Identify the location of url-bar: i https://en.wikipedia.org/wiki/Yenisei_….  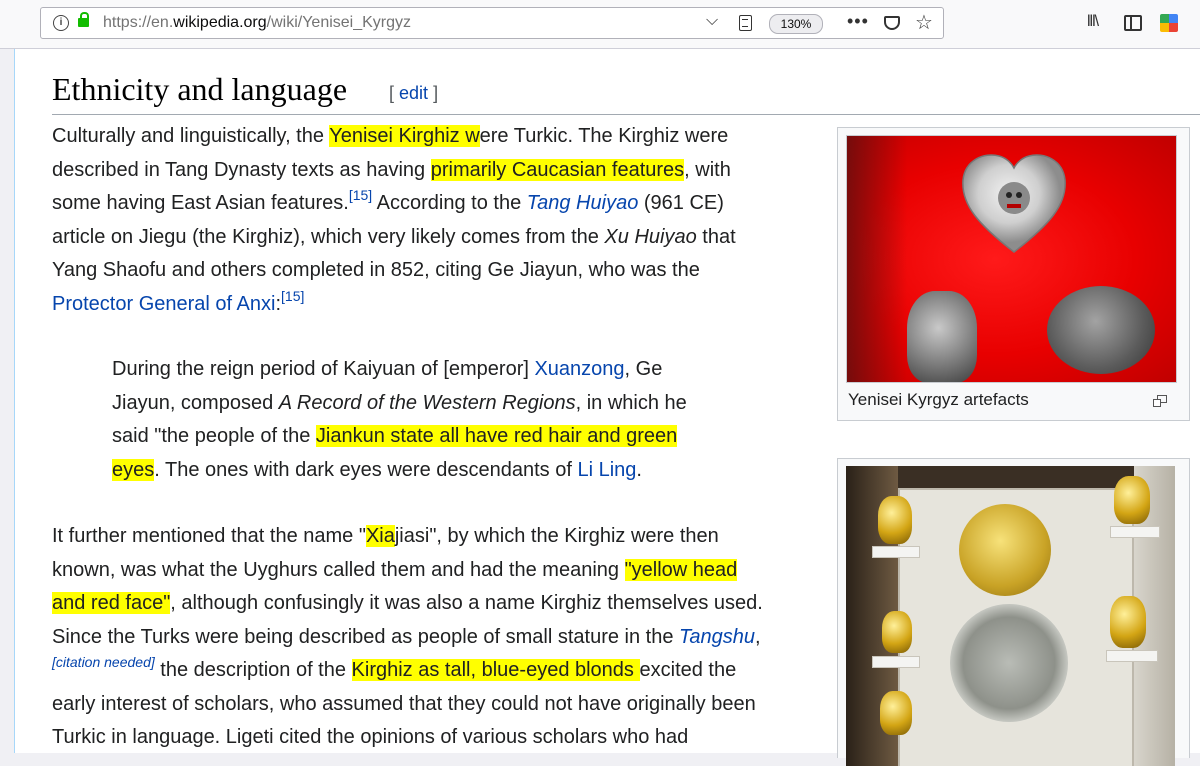
(492, 23).